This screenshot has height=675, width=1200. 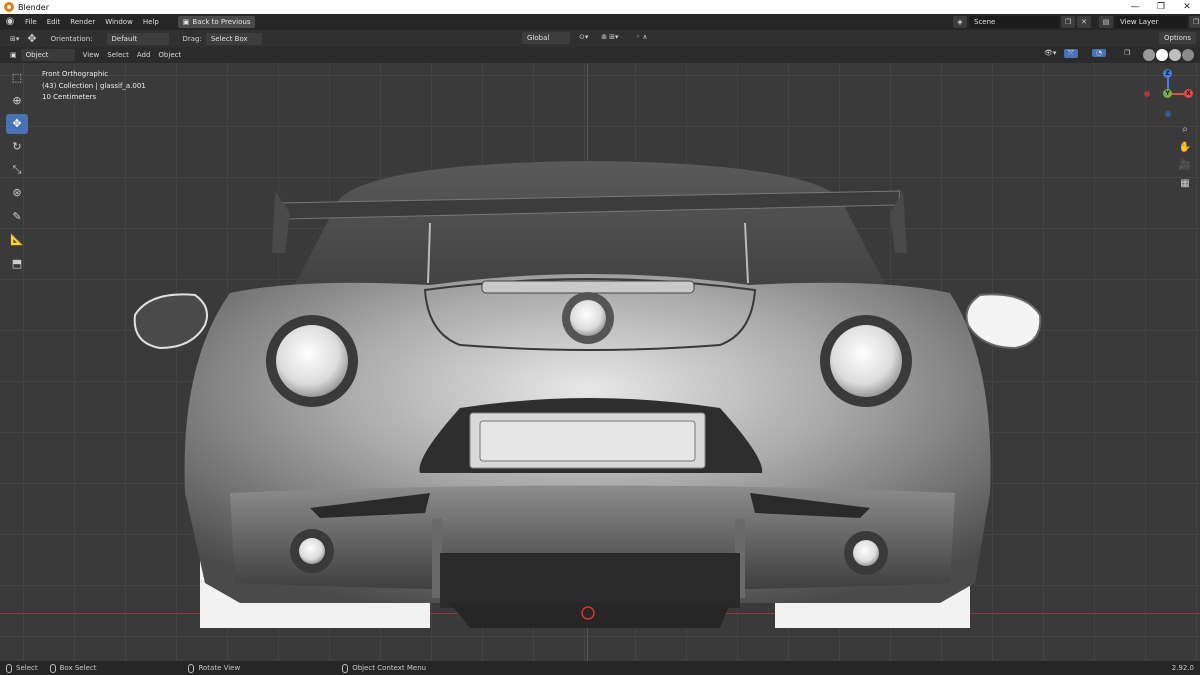 What do you see at coordinates (1135, 7) in the screenshot?
I see `minimize-button: —` at bounding box center [1135, 7].